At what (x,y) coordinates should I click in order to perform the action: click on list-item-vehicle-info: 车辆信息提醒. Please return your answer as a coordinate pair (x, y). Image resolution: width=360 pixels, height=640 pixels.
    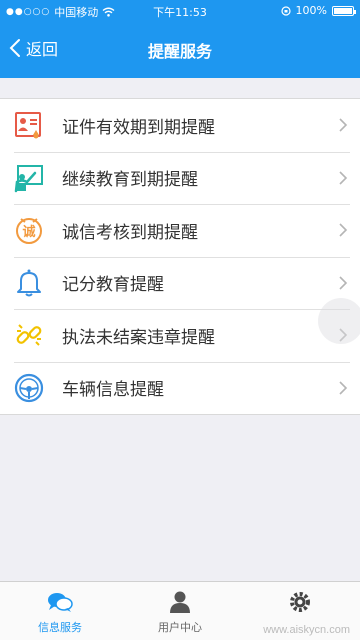
    Looking at the image, I should click on (180, 388).